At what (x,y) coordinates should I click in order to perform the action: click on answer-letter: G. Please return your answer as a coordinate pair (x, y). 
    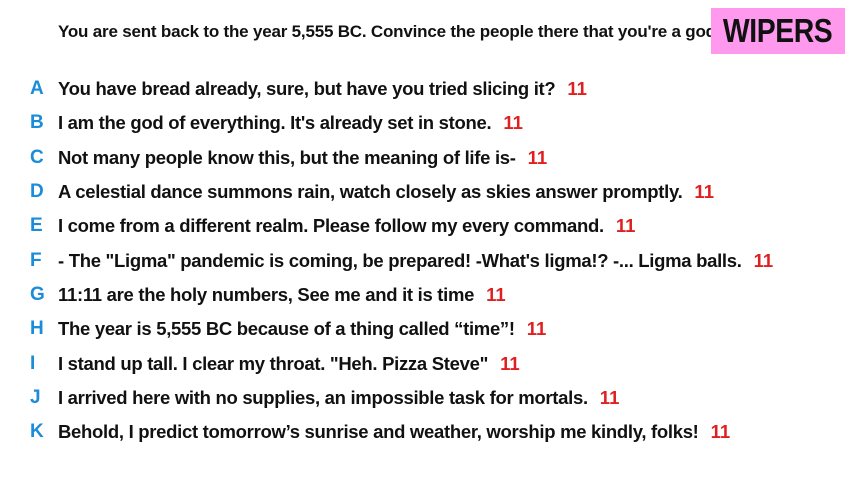
    Looking at the image, I should click on (37, 294).